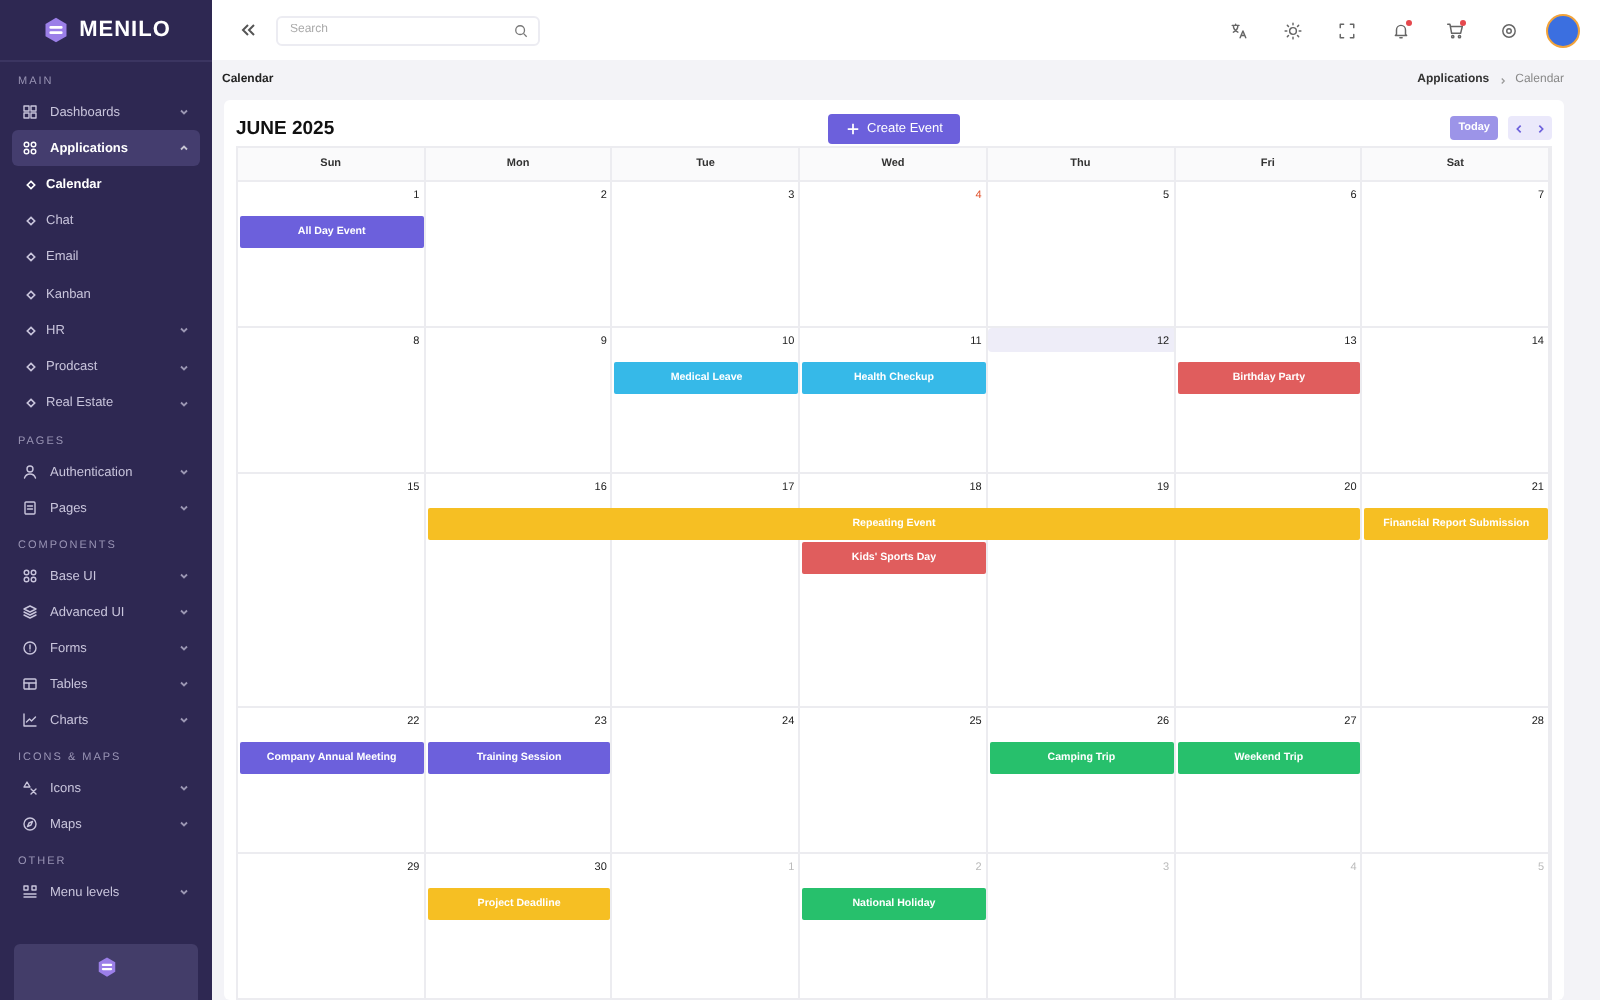 This screenshot has width=1600, height=1000. What do you see at coordinates (1509, 30) in the screenshot?
I see `settings-icon` at bounding box center [1509, 30].